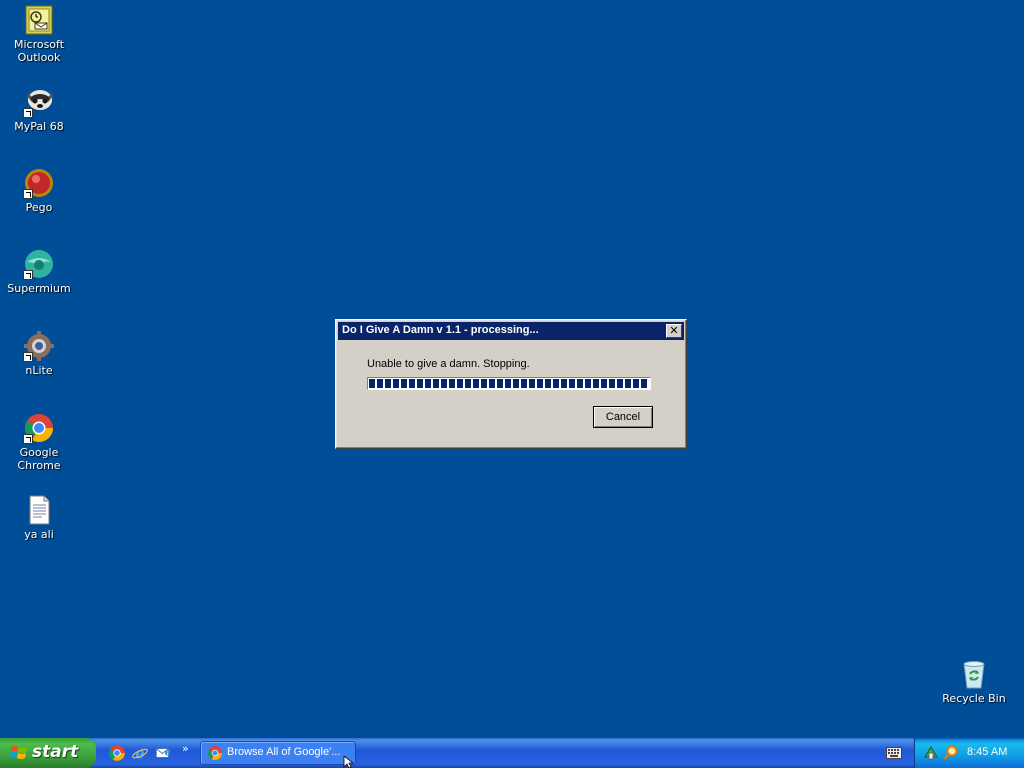  I want to click on desktop-icon-label: Microsoft Outlook, so click(39, 51).